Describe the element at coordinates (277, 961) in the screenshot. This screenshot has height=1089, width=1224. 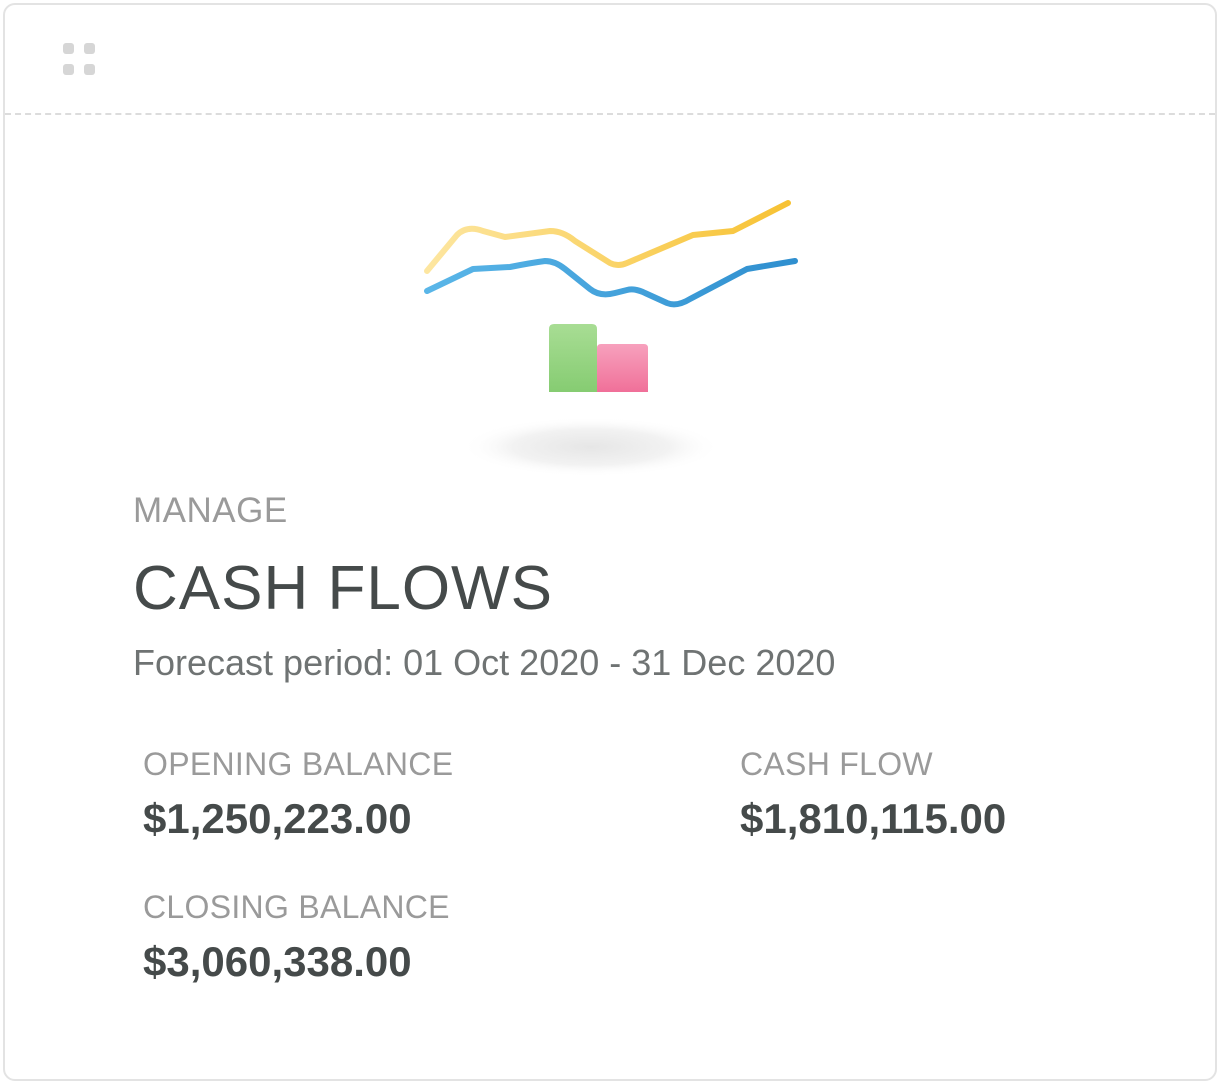
I see `closing-balance-value: $3,060,338.00` at that location.